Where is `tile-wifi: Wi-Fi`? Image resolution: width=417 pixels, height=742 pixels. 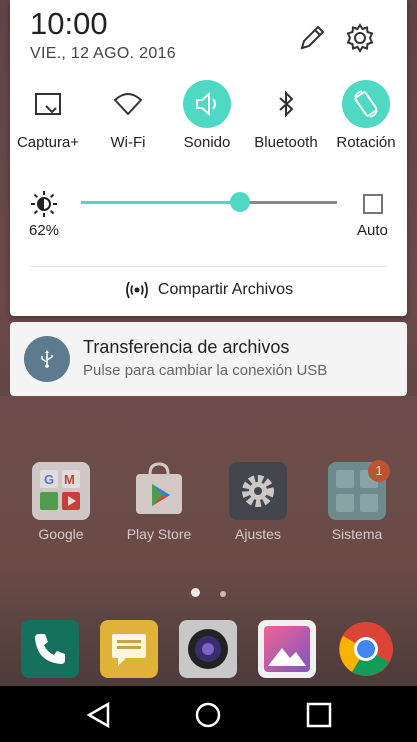 tile-wifi: Wi-Fi is located at coordinates (128, 115).